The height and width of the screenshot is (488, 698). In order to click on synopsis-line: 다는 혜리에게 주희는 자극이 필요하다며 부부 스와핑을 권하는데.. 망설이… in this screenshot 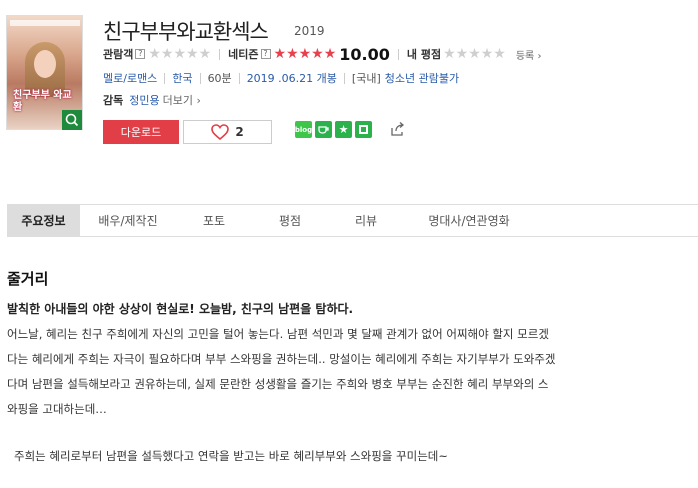, I will do `click(281, 359)`.